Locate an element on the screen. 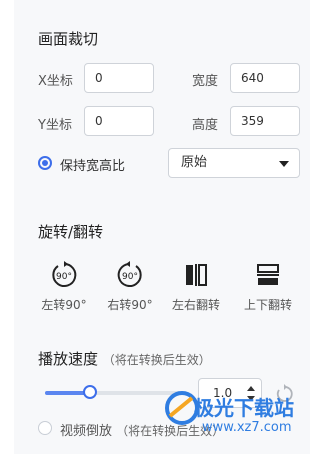 The width and height of the screenshot is (320, 454). crop-section-title: 画面裁切 is located at coordinates (68, 39).